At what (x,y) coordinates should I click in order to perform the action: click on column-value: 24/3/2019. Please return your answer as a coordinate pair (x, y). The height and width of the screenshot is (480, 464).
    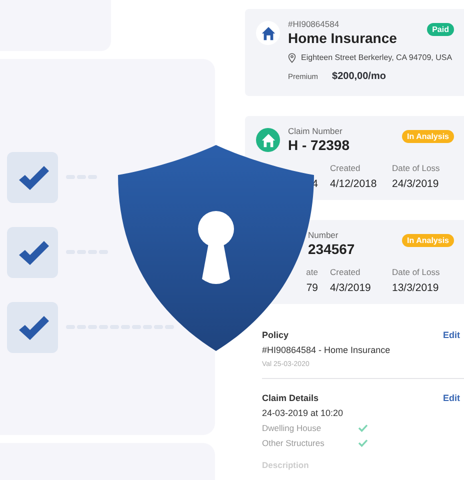
    Looking at the image, I should click on (416, 184).